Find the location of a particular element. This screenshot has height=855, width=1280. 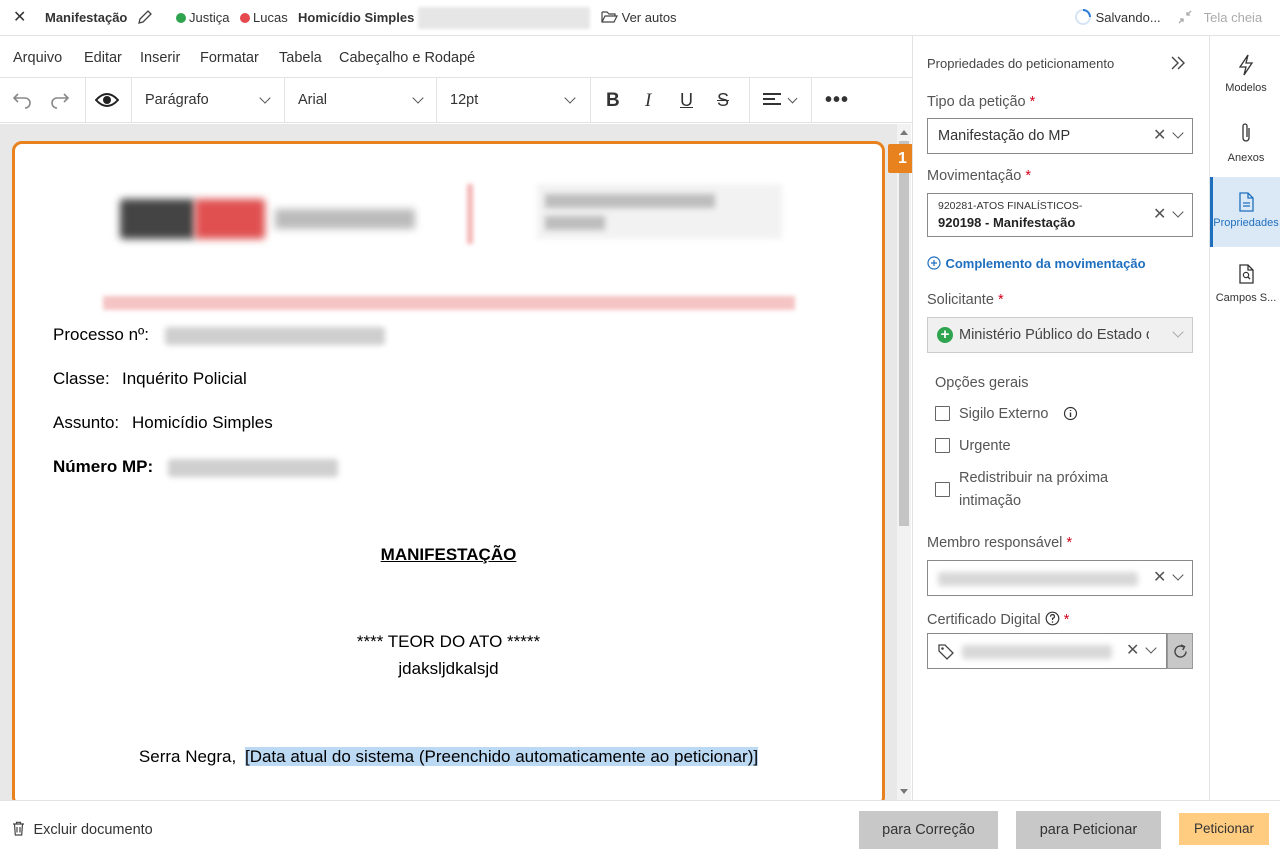

movimentacao-line2: 920198 - Manifestação is located at coordinates (1006, 222).